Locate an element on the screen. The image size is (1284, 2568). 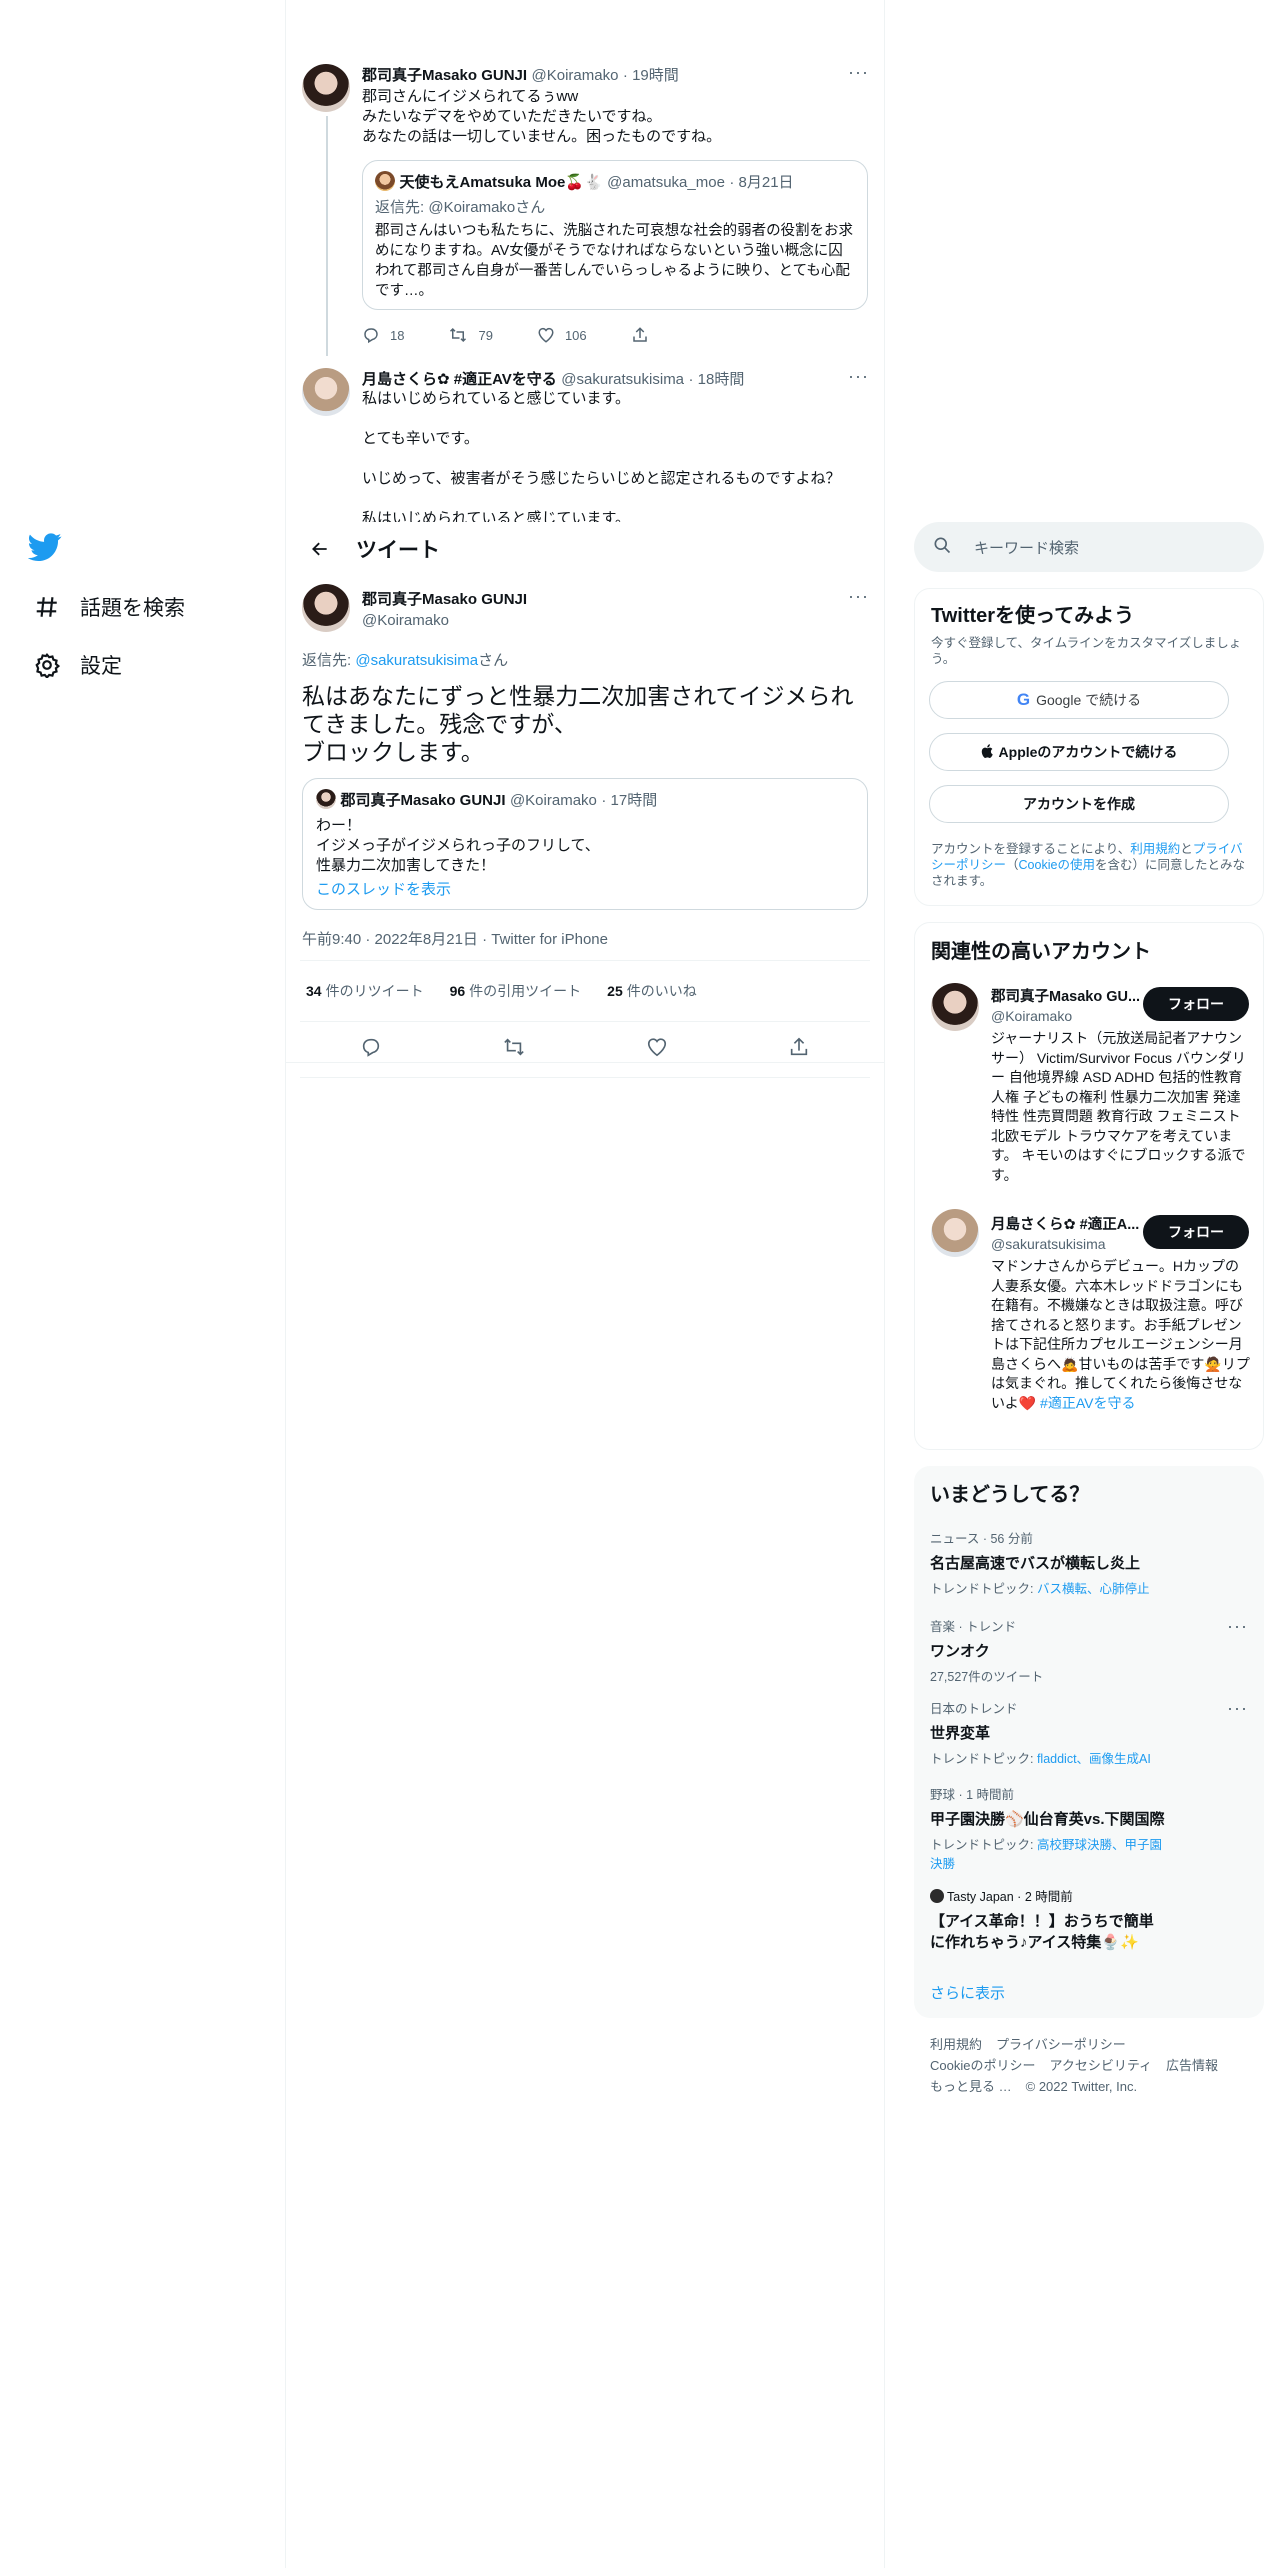
focus-author-name: 郡司真子Masako GUNJI is located at coordinates (444, 598).